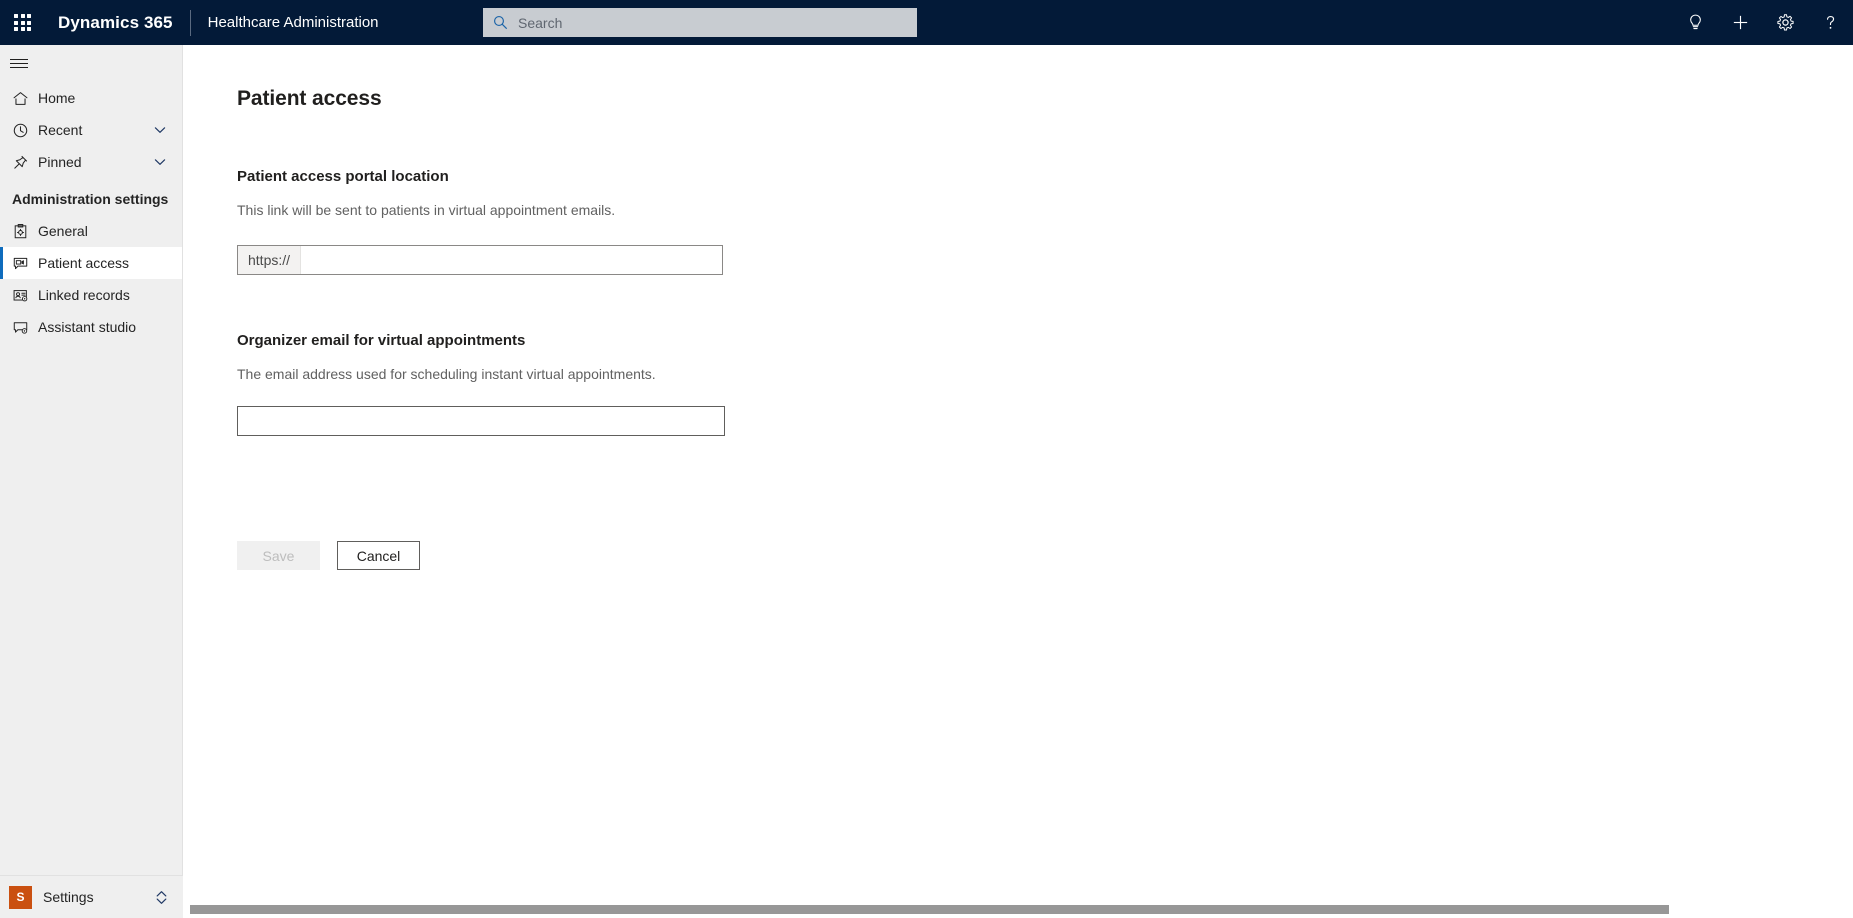 The image size is (1853, 918). What do you see at coordinates (91, 162) in the screenshot?
I see `sidebar-item-pinned: Pinned` at bounding box center [91, 162].